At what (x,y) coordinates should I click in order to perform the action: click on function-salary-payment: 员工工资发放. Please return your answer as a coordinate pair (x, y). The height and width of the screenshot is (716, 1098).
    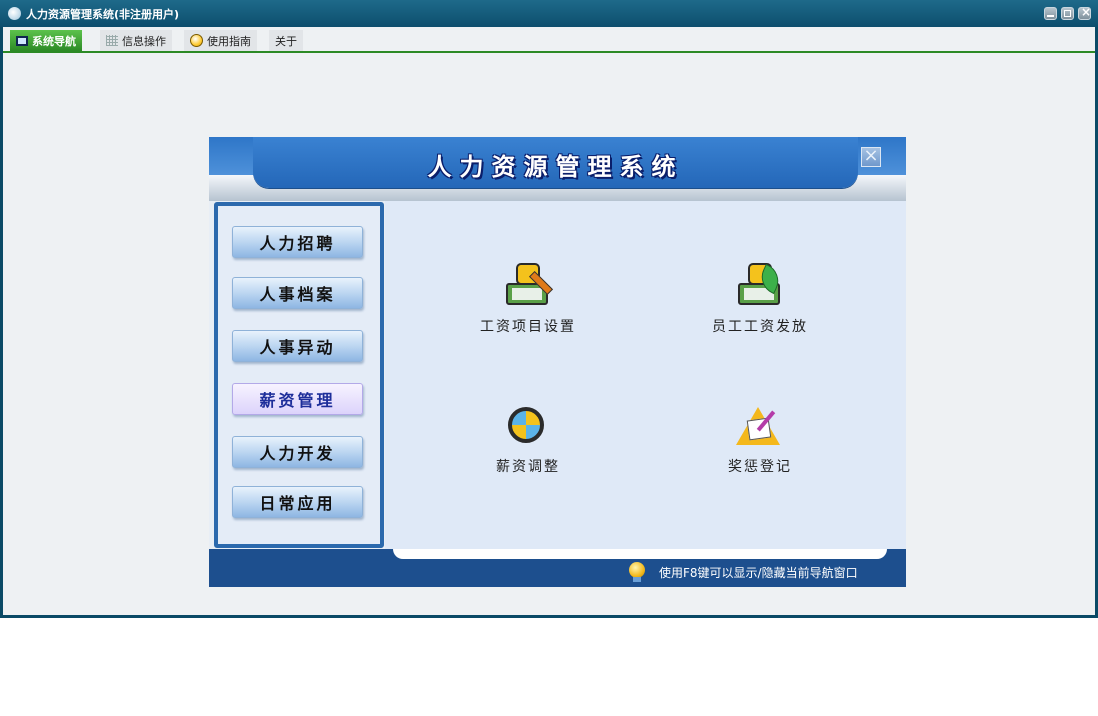
    Looking at the image, I should click on (760, 298).